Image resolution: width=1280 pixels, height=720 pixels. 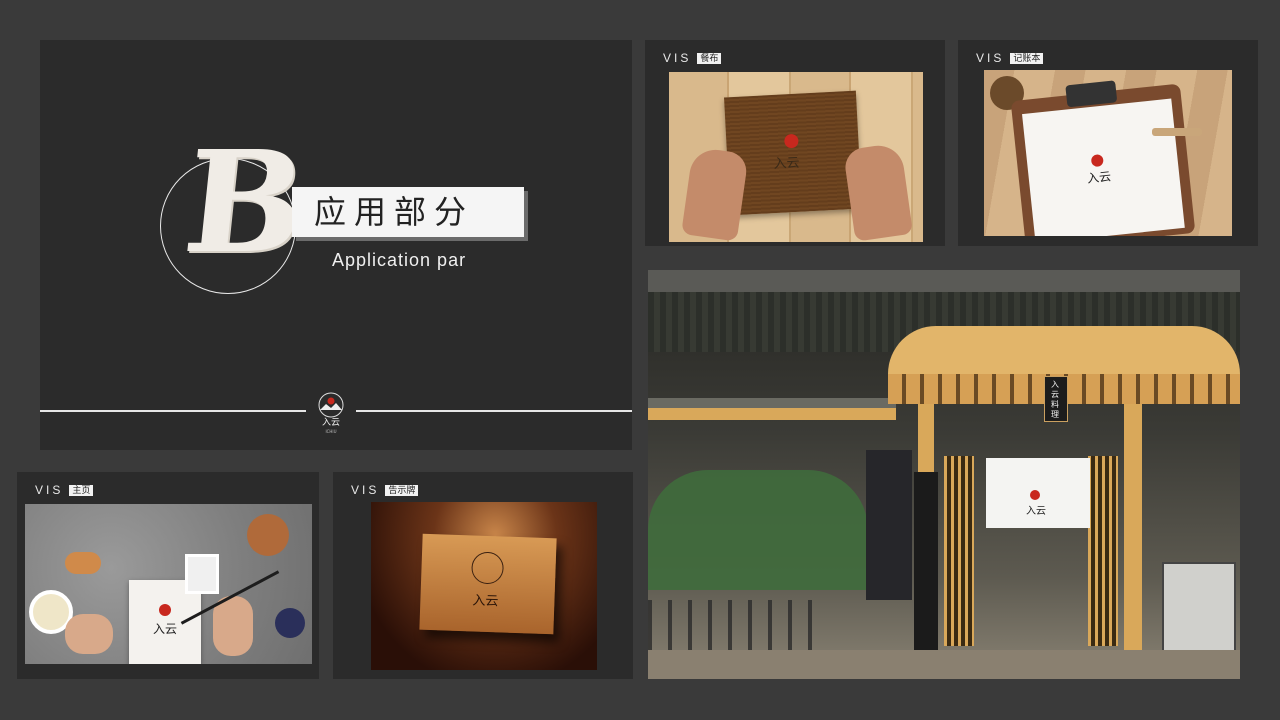 I want to click on card-clipboard: VIS 记账本 入云, so click(x=1108, y=143).